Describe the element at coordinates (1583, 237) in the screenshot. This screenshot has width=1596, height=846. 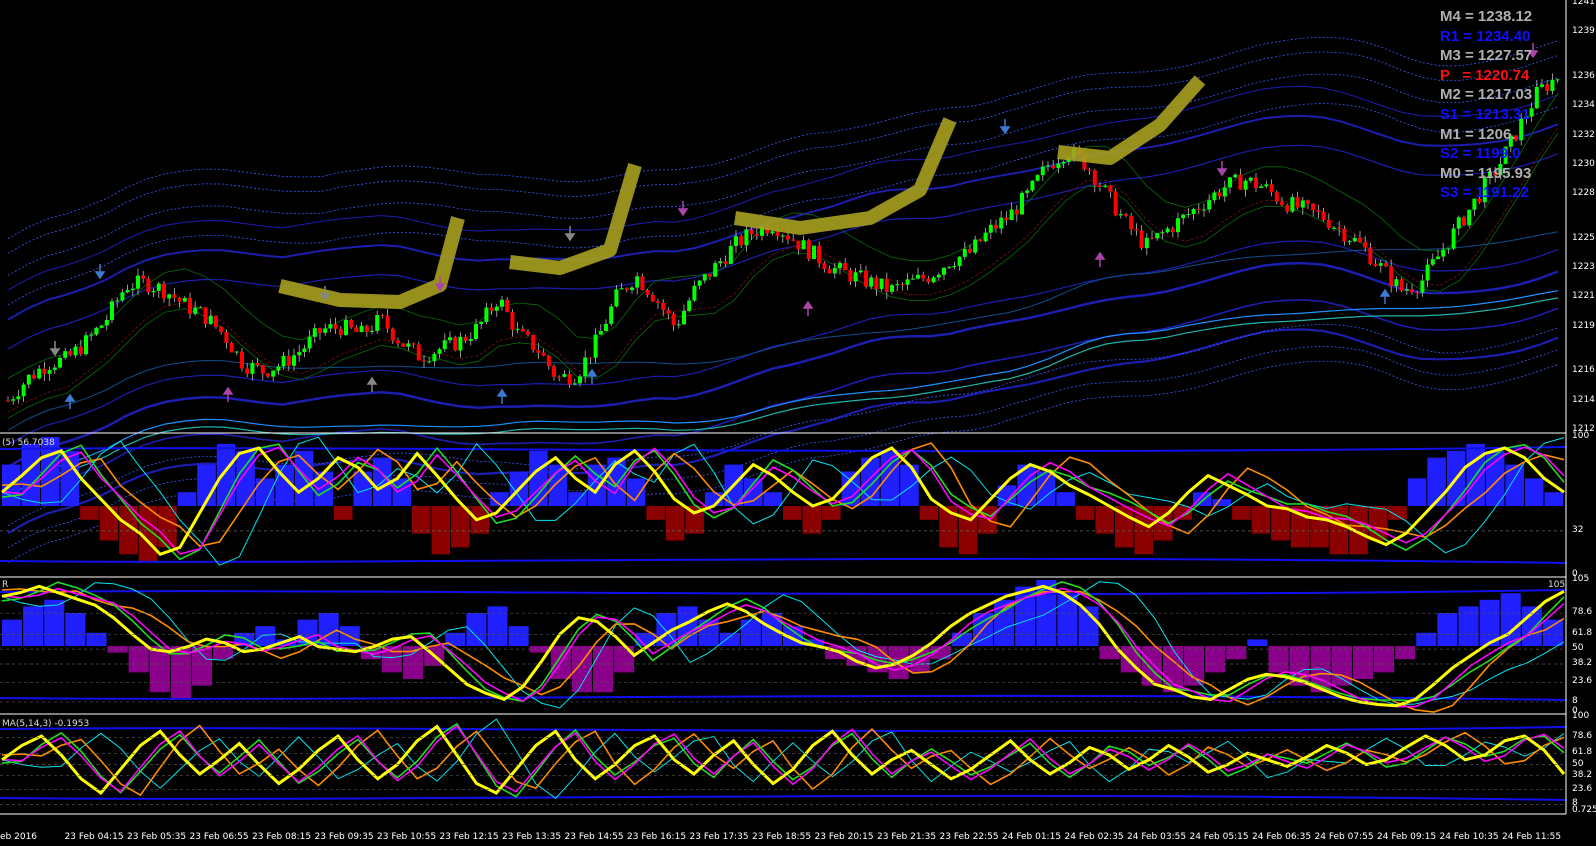
I see `price-tick: 1225` at that location.